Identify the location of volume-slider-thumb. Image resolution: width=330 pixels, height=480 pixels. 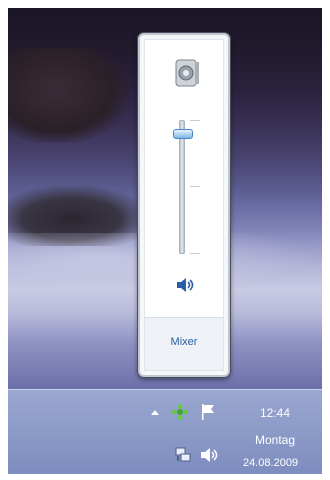
(183, 133).